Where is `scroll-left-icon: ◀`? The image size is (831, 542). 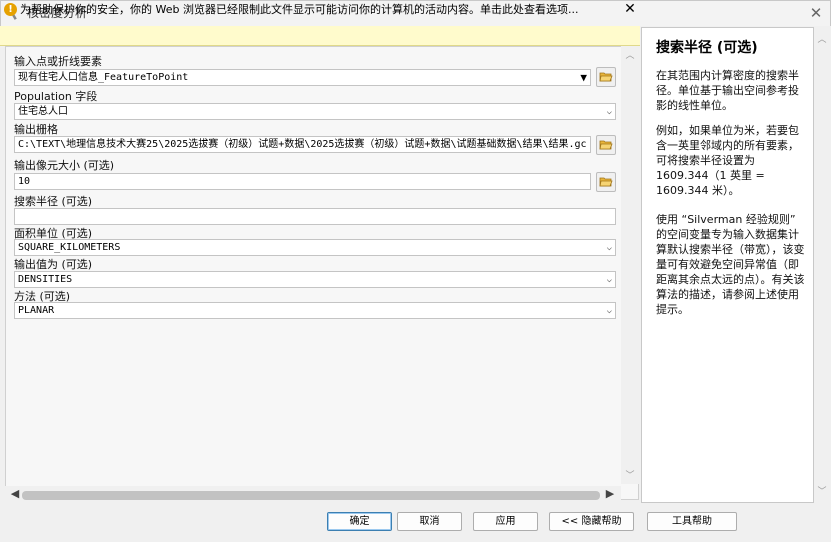
scroll-left-icon: ◀ is located at coordinates (15, 494).